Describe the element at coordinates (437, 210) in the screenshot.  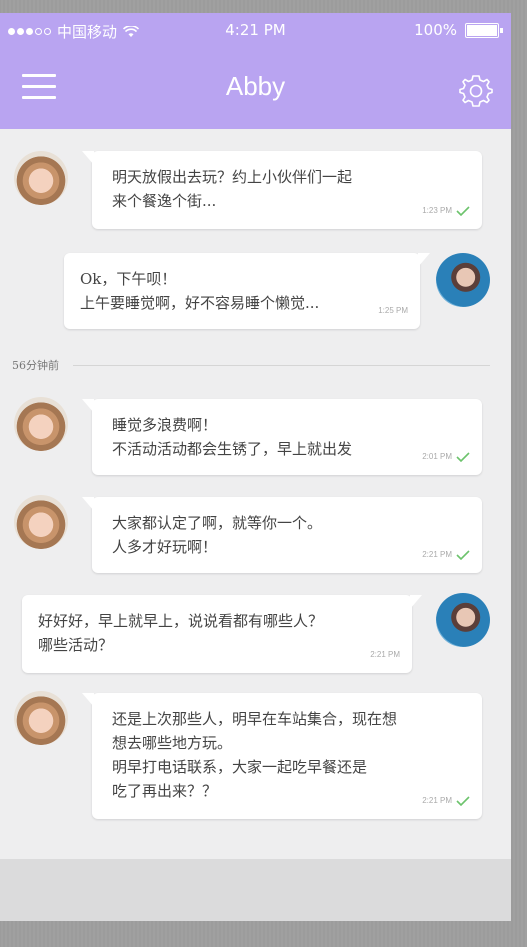
I see `message-time: 1:23 PM` at that location.